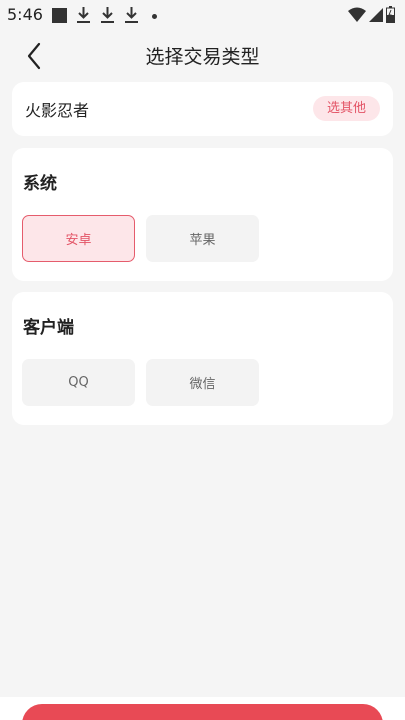 The width and height of the screenshot is (405, 720). What do you see at coordinates (202, 382) in the screenshot?
I see `option-wechat: 微信` at bounding box center [202, 382].